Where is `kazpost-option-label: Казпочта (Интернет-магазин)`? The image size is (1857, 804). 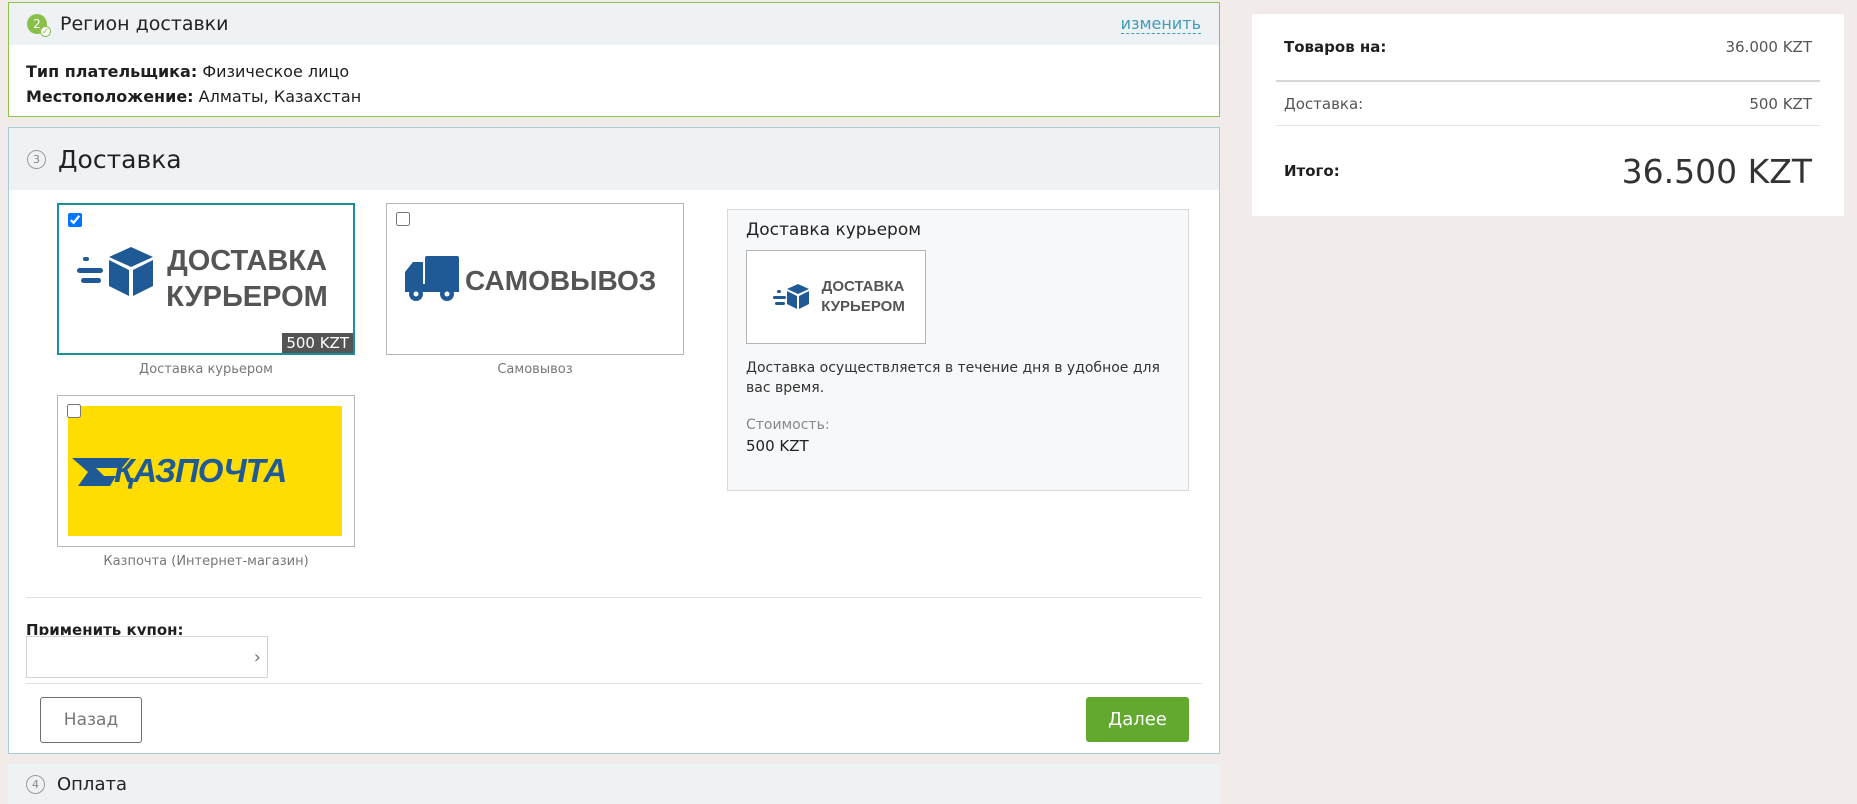 kazpost-option-label: Казпочта (Интернет-магазин) is located at coordinates (206, 561).